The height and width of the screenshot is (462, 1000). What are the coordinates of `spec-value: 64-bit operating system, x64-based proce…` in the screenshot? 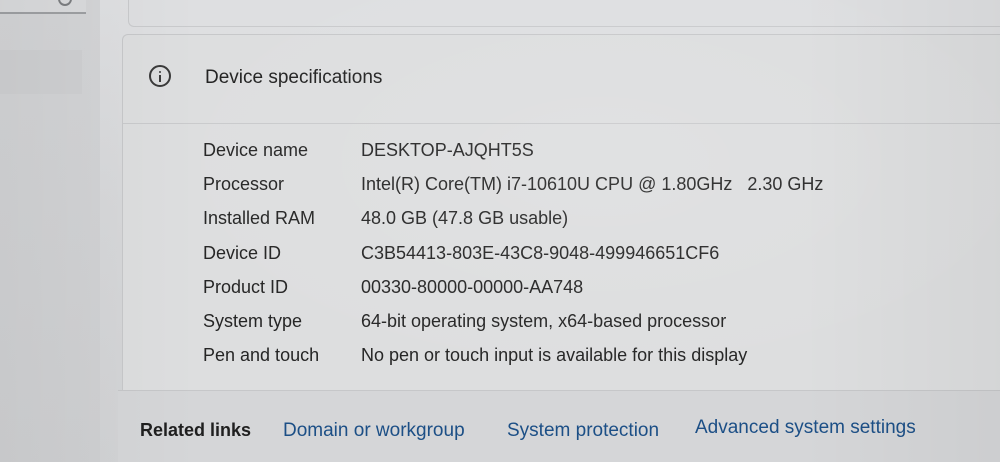 It's located at (544, 320).